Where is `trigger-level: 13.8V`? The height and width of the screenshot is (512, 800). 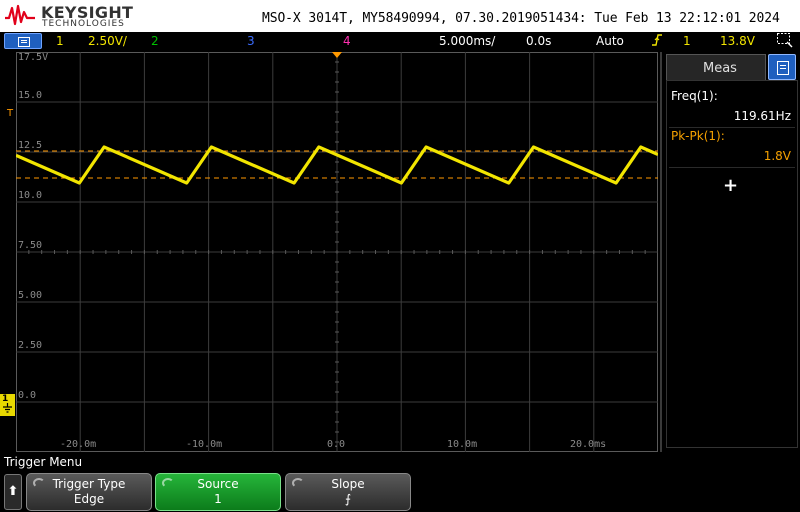 trigger-level: 13.8V is located at coordinates (737, 41).